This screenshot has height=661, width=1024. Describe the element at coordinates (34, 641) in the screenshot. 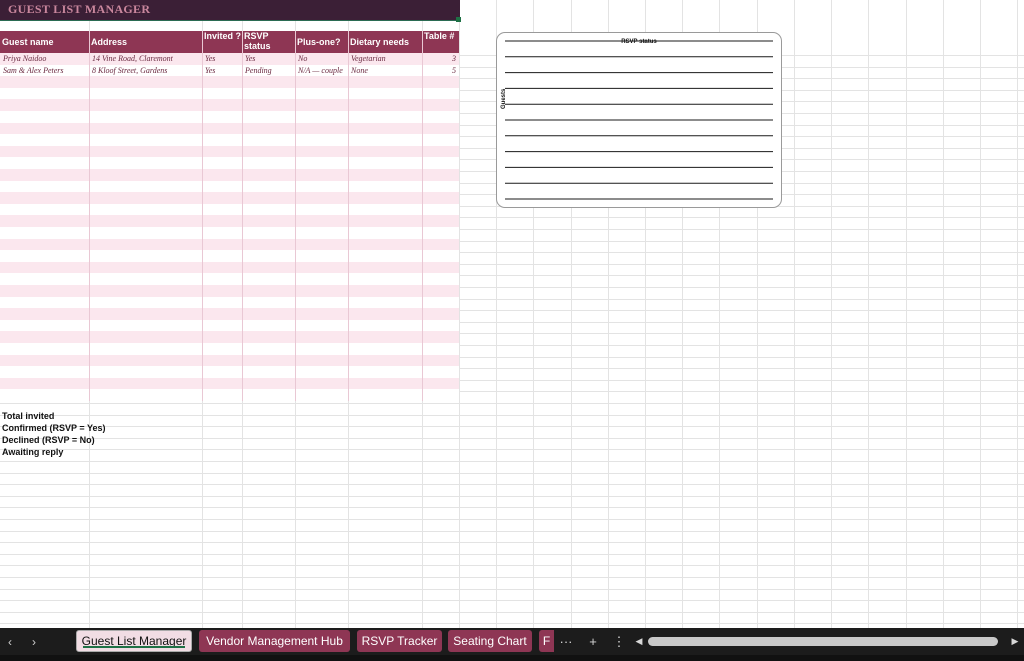

I see `next-sheet-arrow-icon: ›` at that location.